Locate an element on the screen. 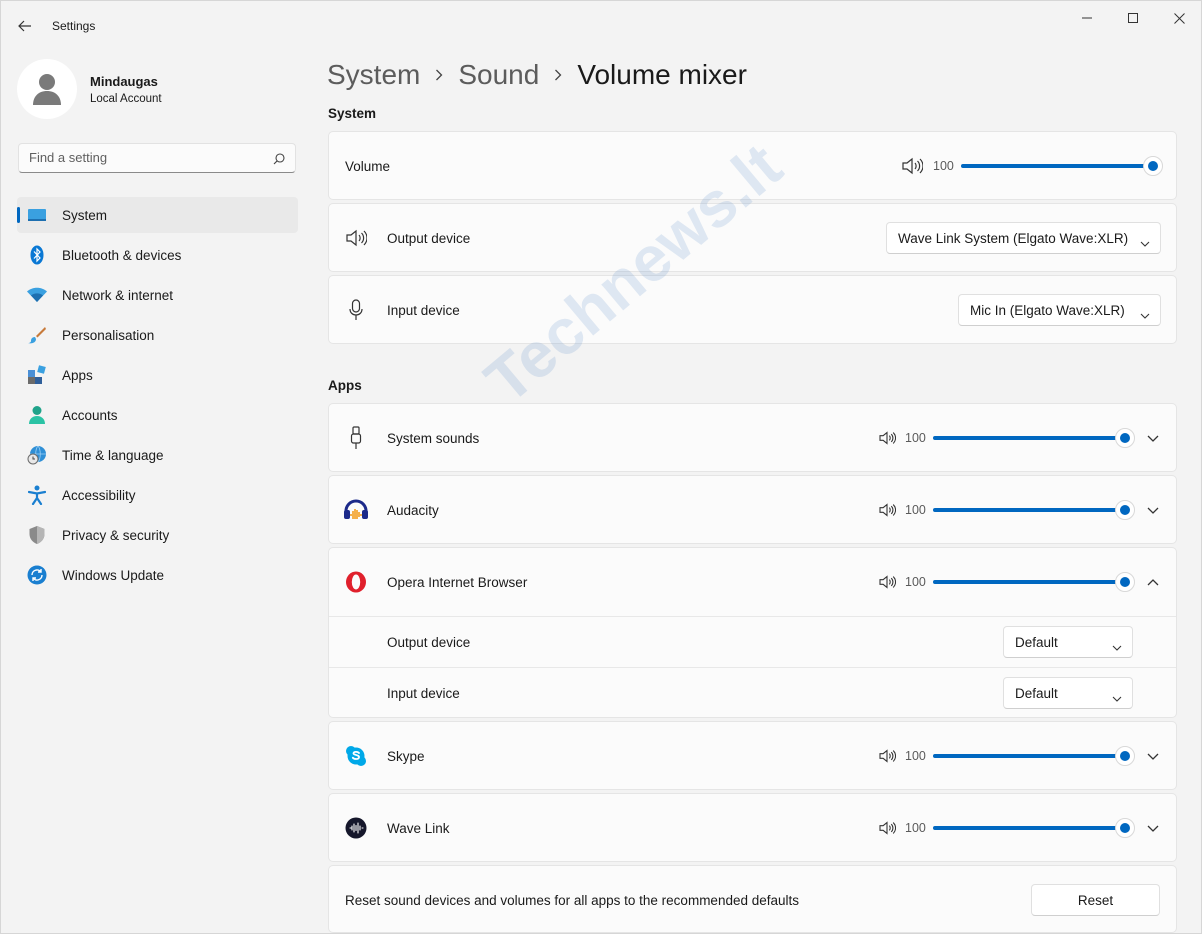 This screenshot has width=1202, height=934. app-name: Opera Internet Browser is located at coordinates (457, 582).